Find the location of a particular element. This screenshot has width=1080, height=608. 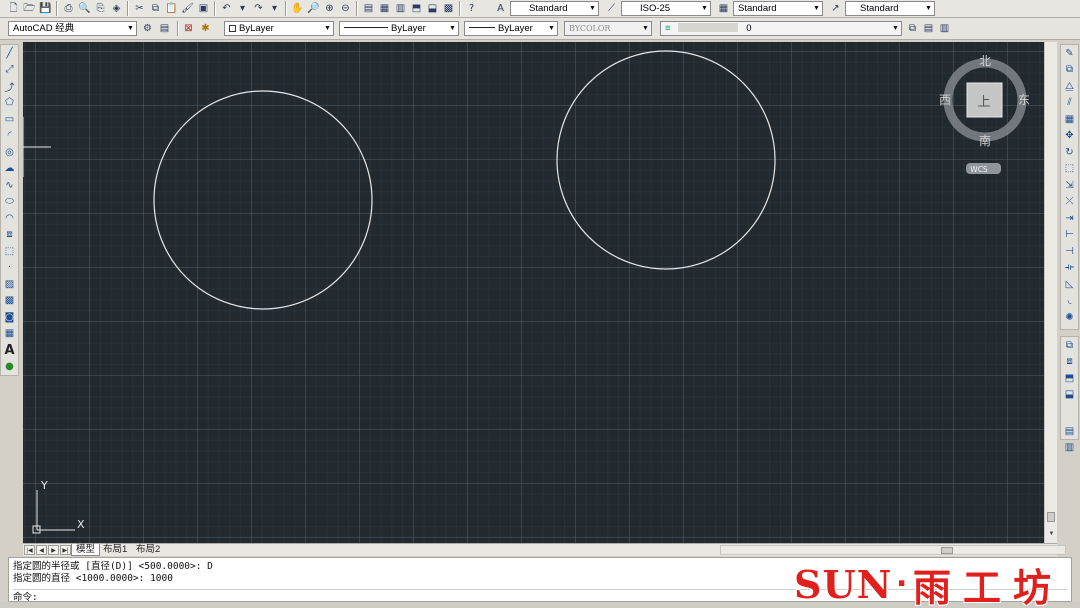

publish-icon: ⎘ is located at coordinates (100, 8).